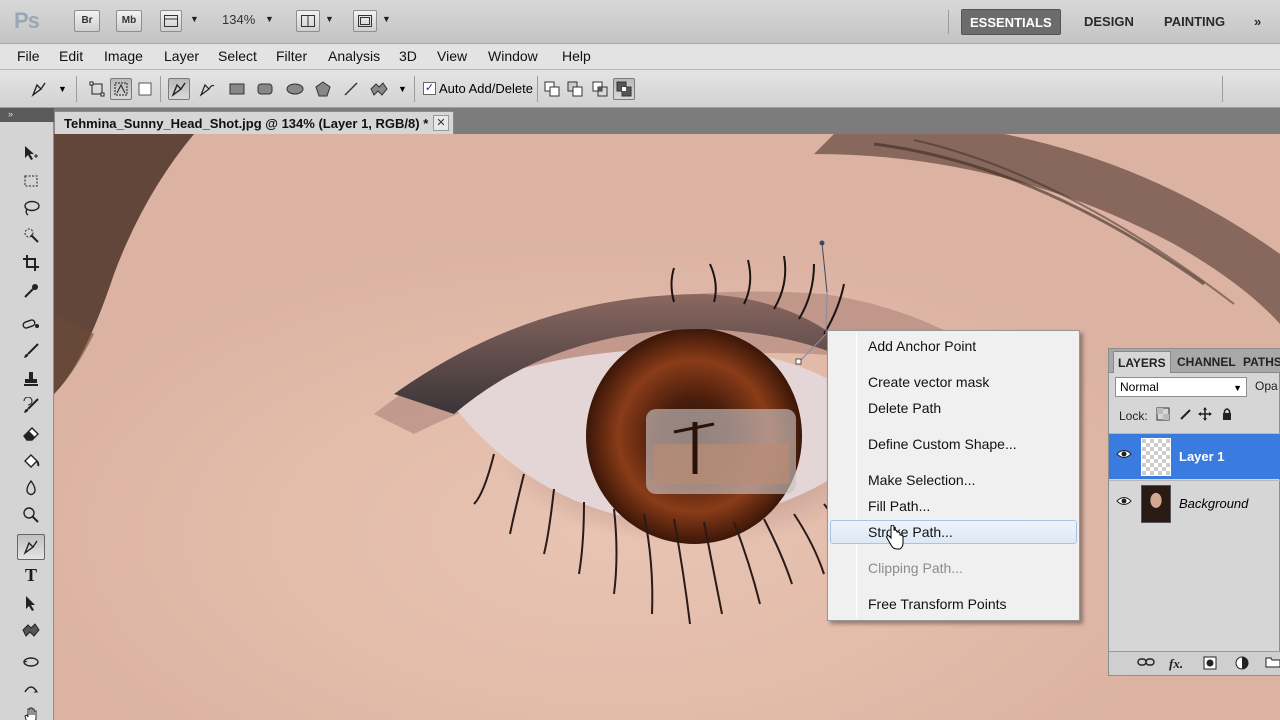 This screenshot has width=1280, height=720. Describe the element at coordinates (194, 19) in the screenshot. I see `view-extras-dropdown-icon: ▼` at that location.